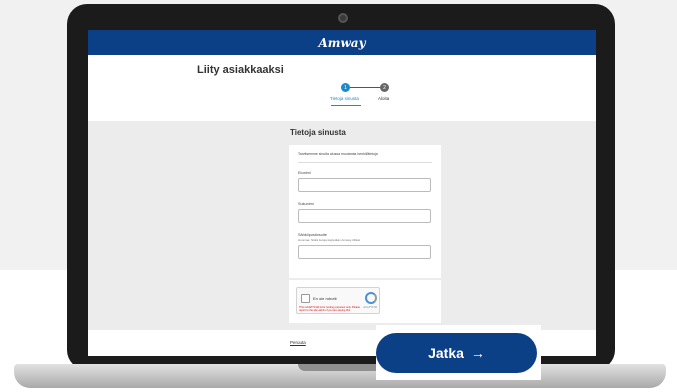 Image resolution: width=677 pixels, height=392 pixels. What do you see at coordinates (344, 98) in the screenshot?
I see `step-1-label: Tietoja sinusta` at bounding box center [344, 98].